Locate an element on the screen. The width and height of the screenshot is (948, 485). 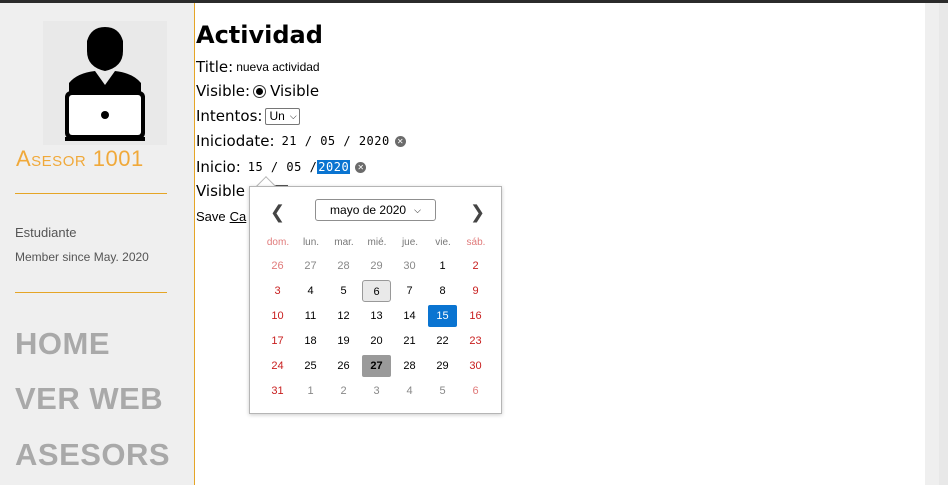
title-label: Title: is located at coordinates (215, 67).